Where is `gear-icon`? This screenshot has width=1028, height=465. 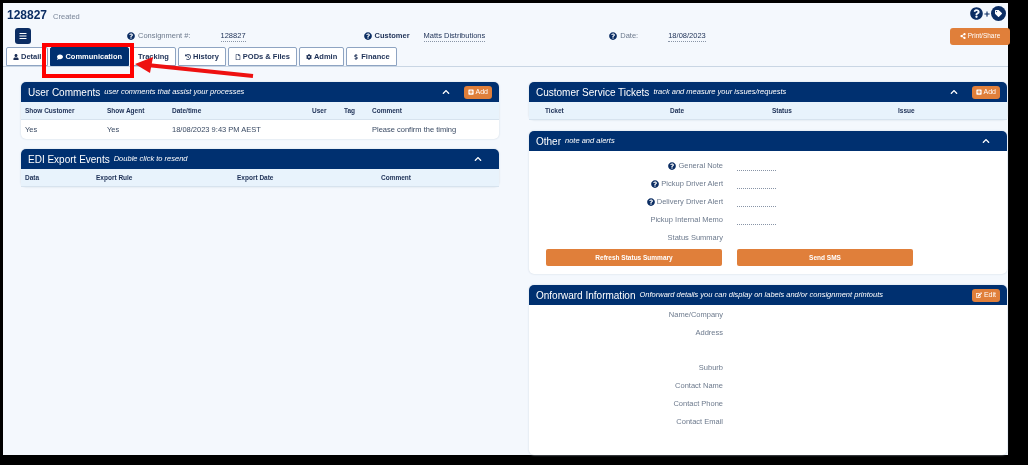 gear-icon is located at coordinates (308, 56).